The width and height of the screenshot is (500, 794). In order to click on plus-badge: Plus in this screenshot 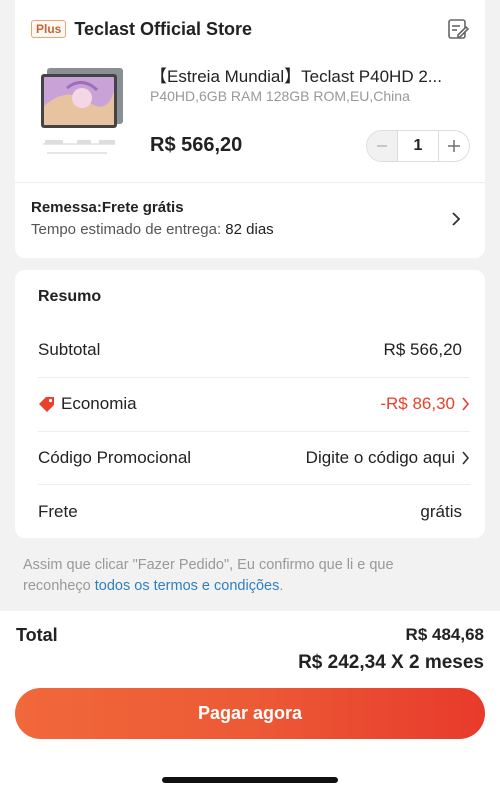, I will do `click(49, 29)`.